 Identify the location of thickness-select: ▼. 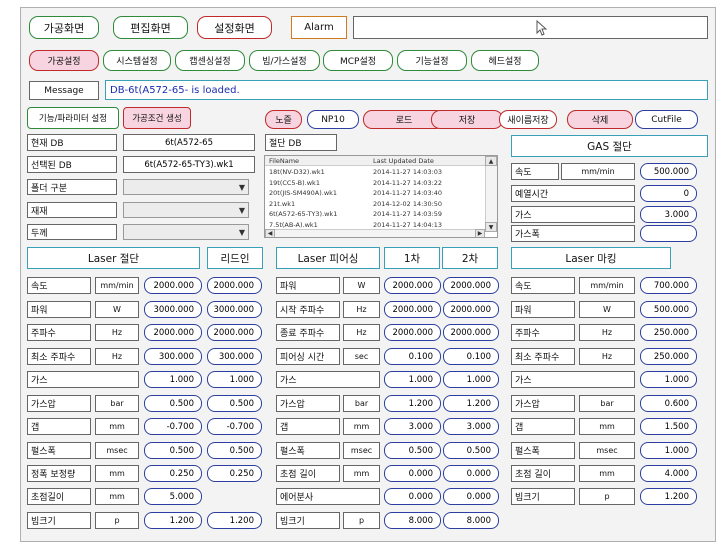
(186, 232).